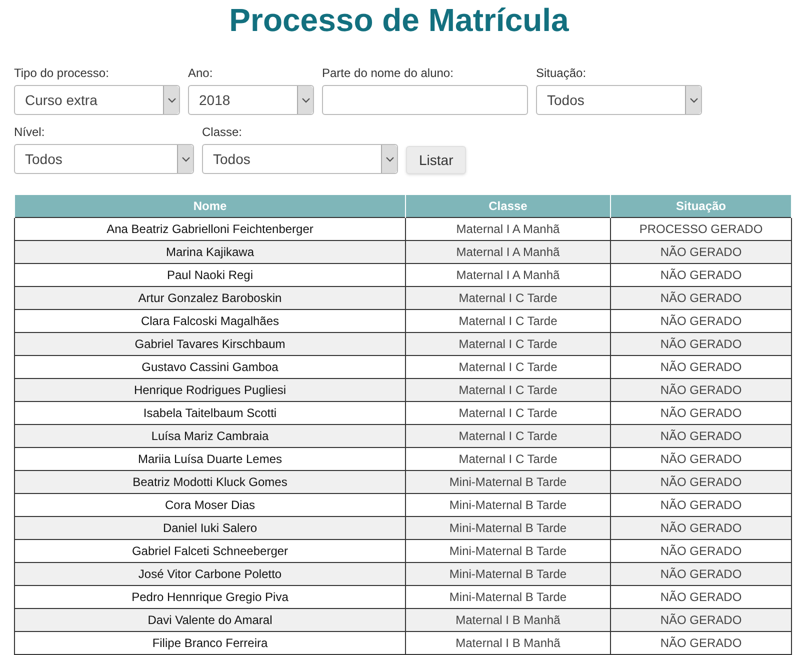 The height and width of the screenshot is (655, 798). I want to click on table-cell: Pedro Hennrique Gregio Piva, so click(210, 596).